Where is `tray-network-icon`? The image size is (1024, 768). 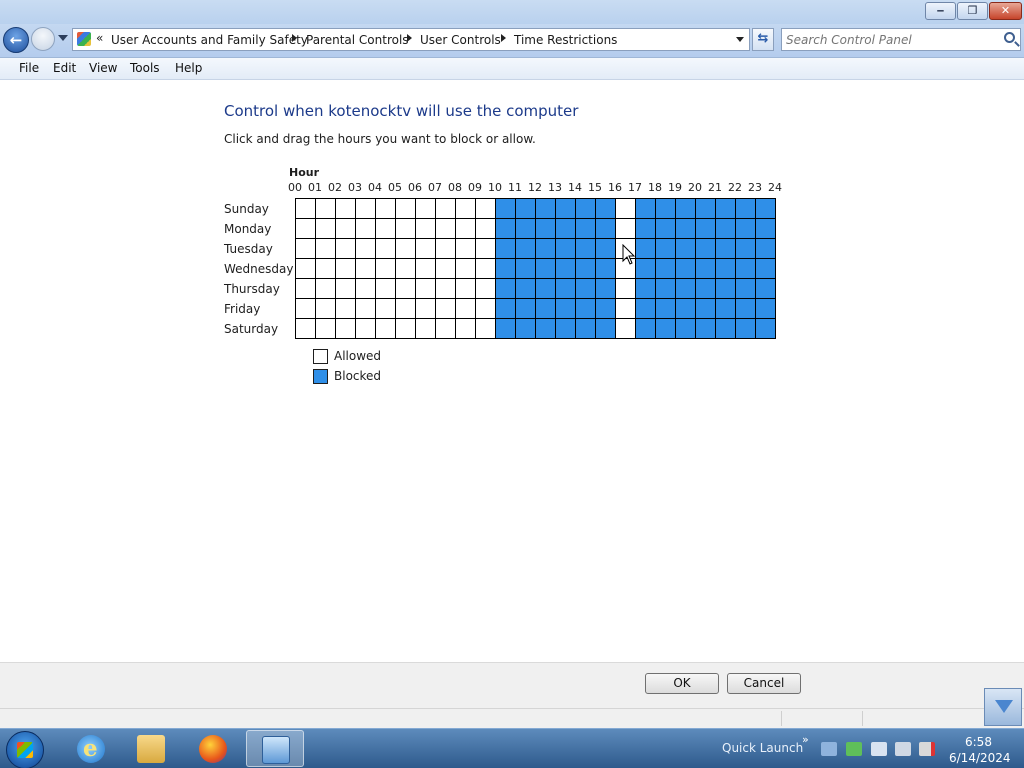
tray-network-icon is located at coordinates (903, 749).